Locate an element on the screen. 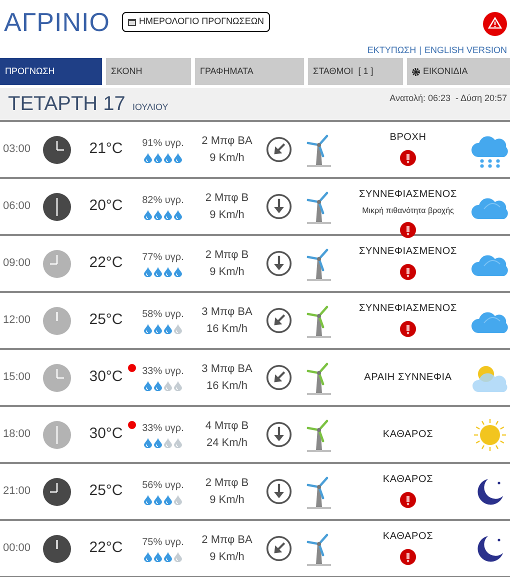  city-title: ΑΓΡΙΝΙΟ is located at coordinates (57, 22).